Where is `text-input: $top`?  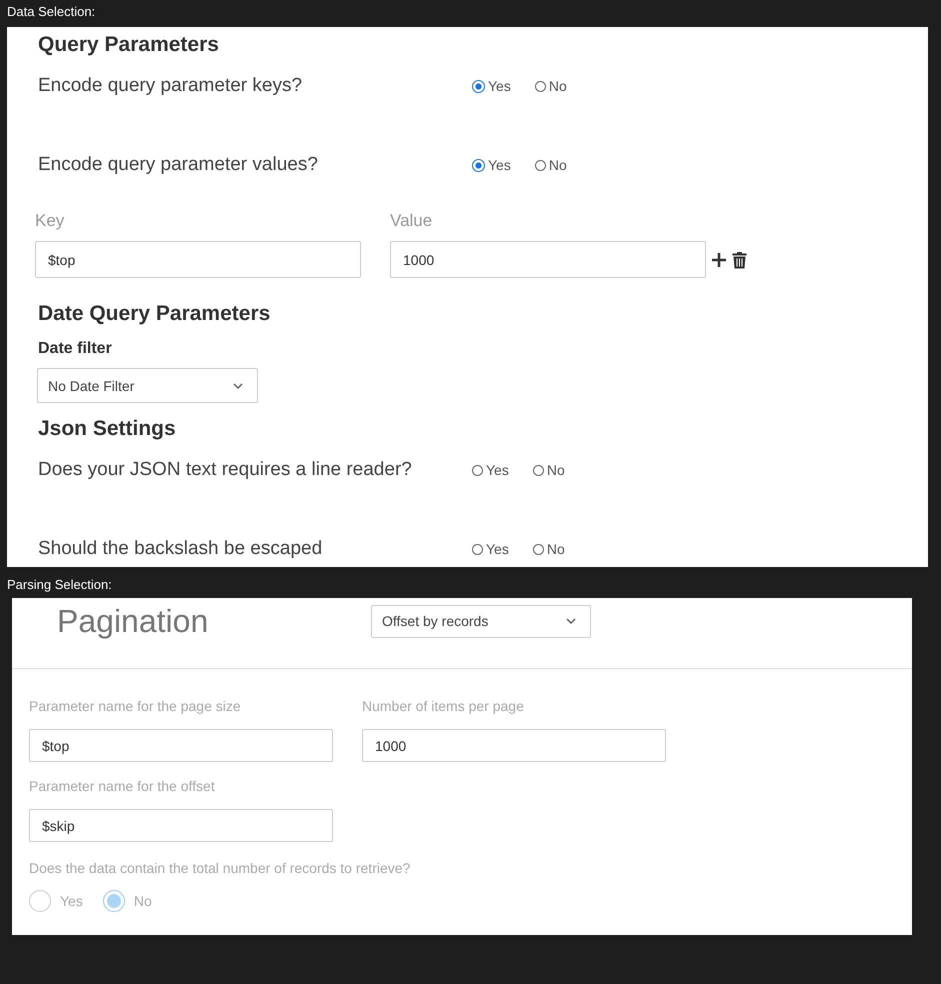 text-input: $top is located at coordinates (181, 745).